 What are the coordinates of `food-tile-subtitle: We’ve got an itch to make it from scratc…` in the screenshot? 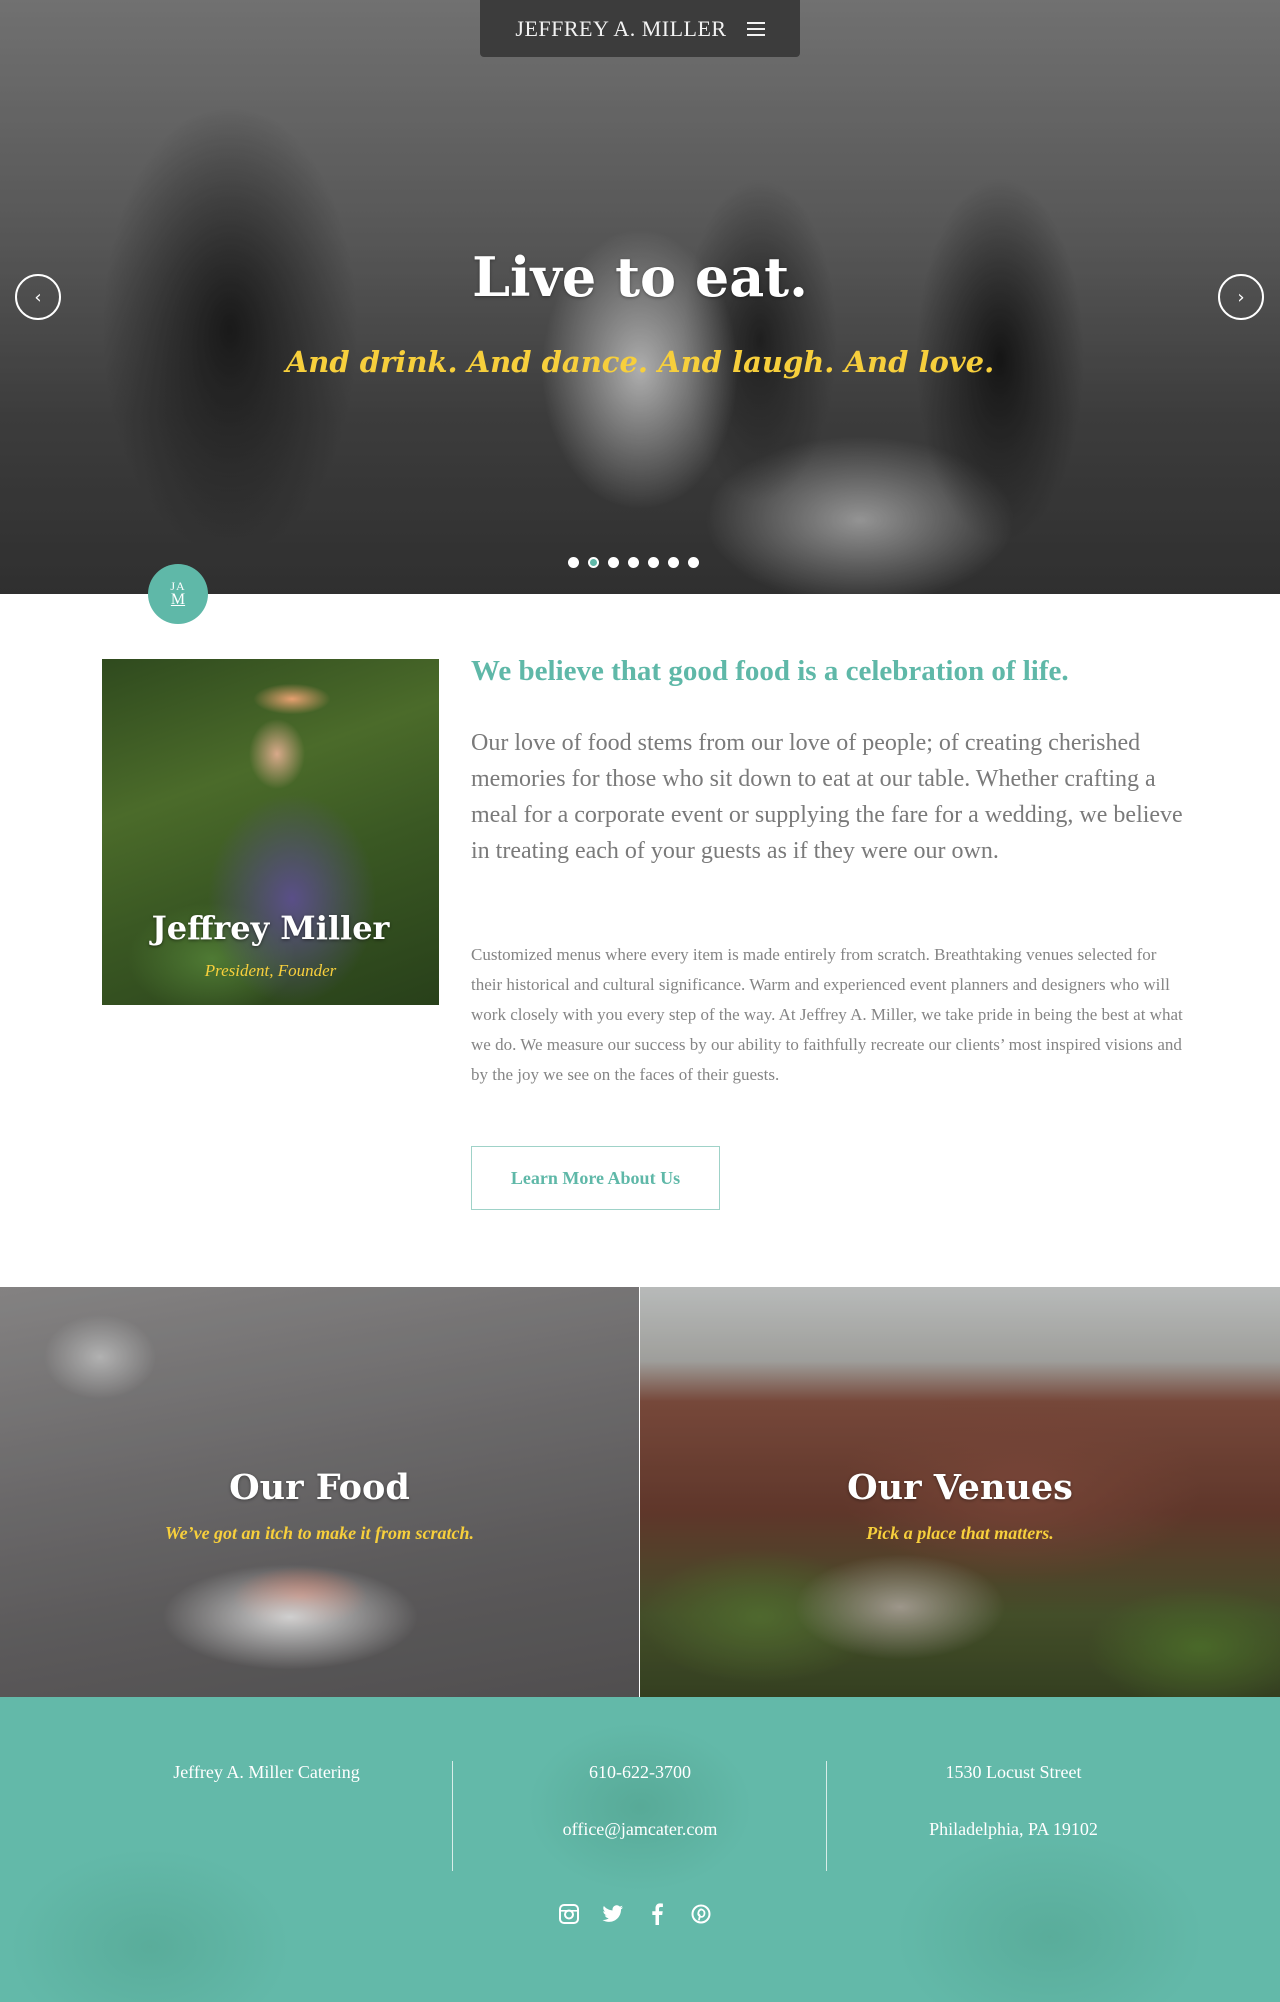 It's located at (319, 1533).